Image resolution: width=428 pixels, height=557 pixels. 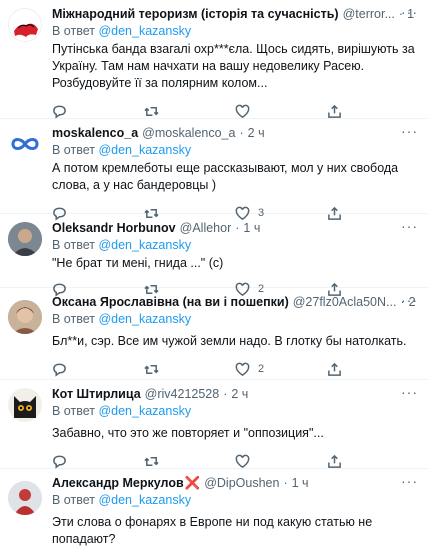 I want to click on author-name: Александр Меркулов, so click(x=118, y=483).